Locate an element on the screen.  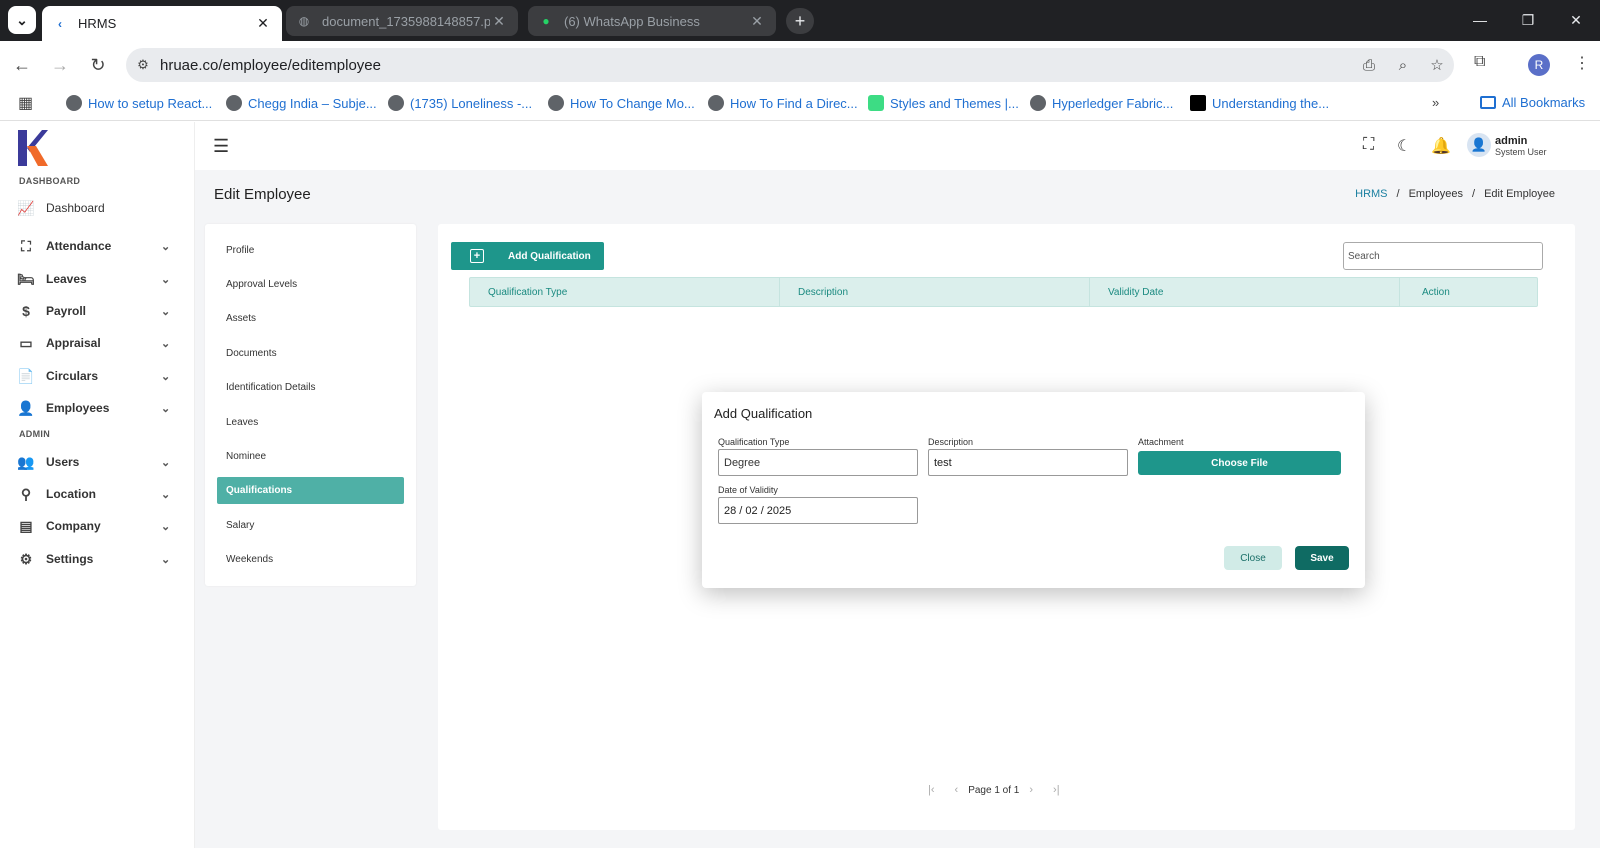
minimize-button: — is located at coordinates (1480, 20).